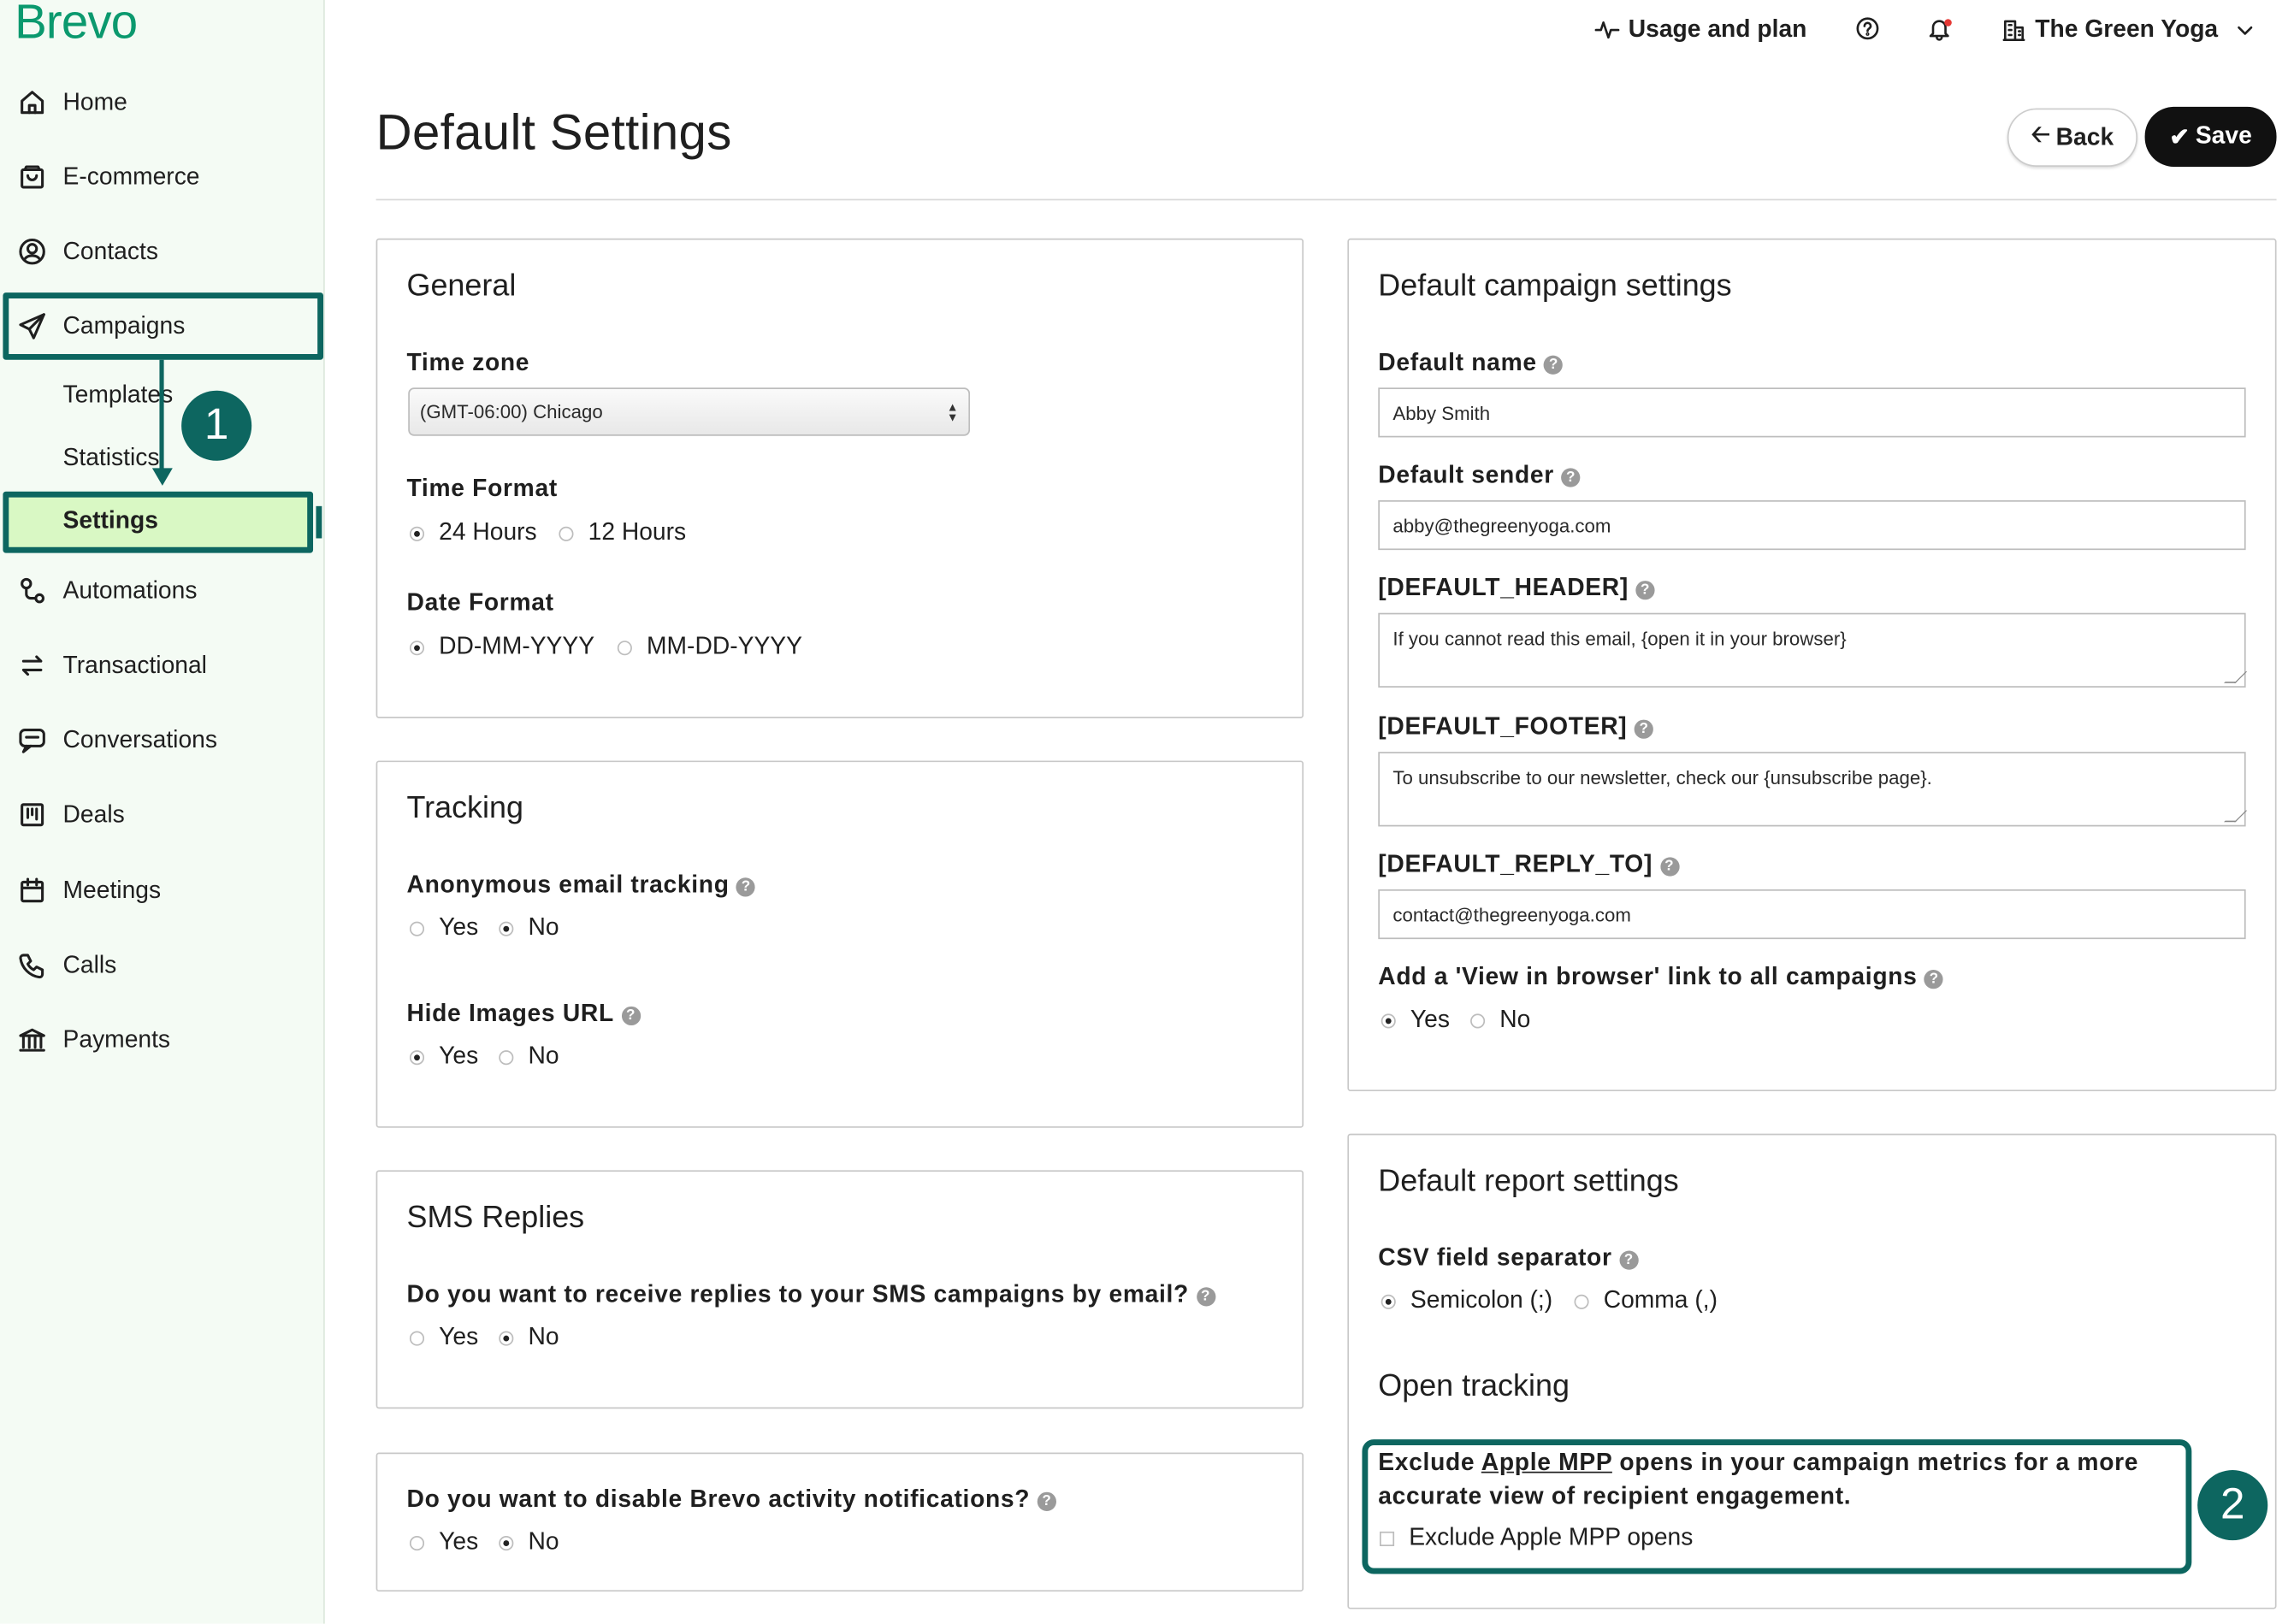 The height and width of the screenshot is (1624, 2294). Describe the element at coordinates (1646, 1300) in the screenshot. I see `csv-comma-radio: Comma (,)` at that location.